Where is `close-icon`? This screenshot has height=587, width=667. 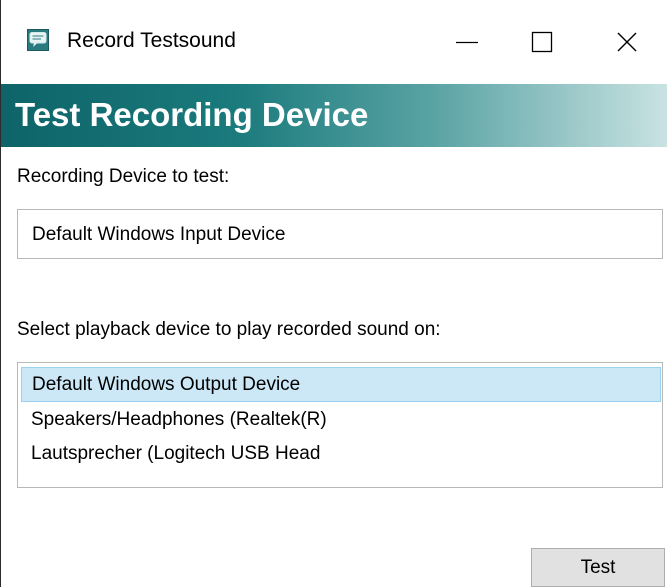 close-icon is located at coordinates (627, 42).